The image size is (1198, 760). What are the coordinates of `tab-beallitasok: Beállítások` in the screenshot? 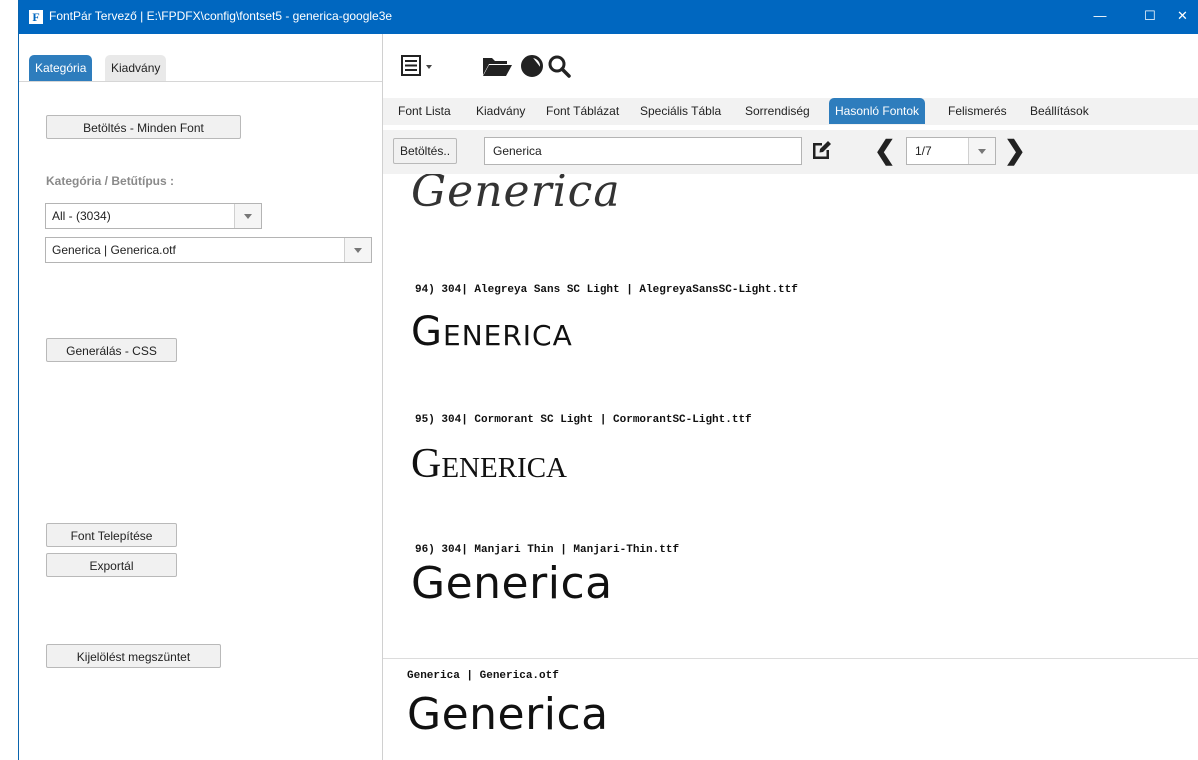 It's located at (1059, 111).